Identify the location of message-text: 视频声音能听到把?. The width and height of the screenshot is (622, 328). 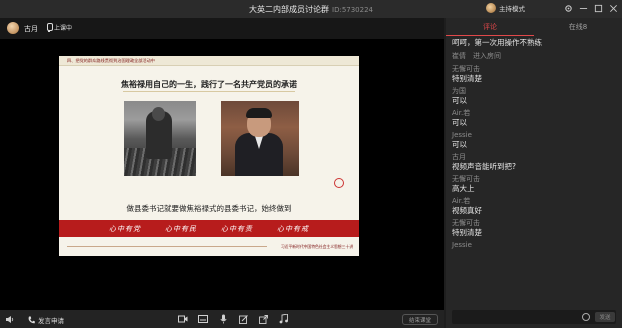
(484, 166).